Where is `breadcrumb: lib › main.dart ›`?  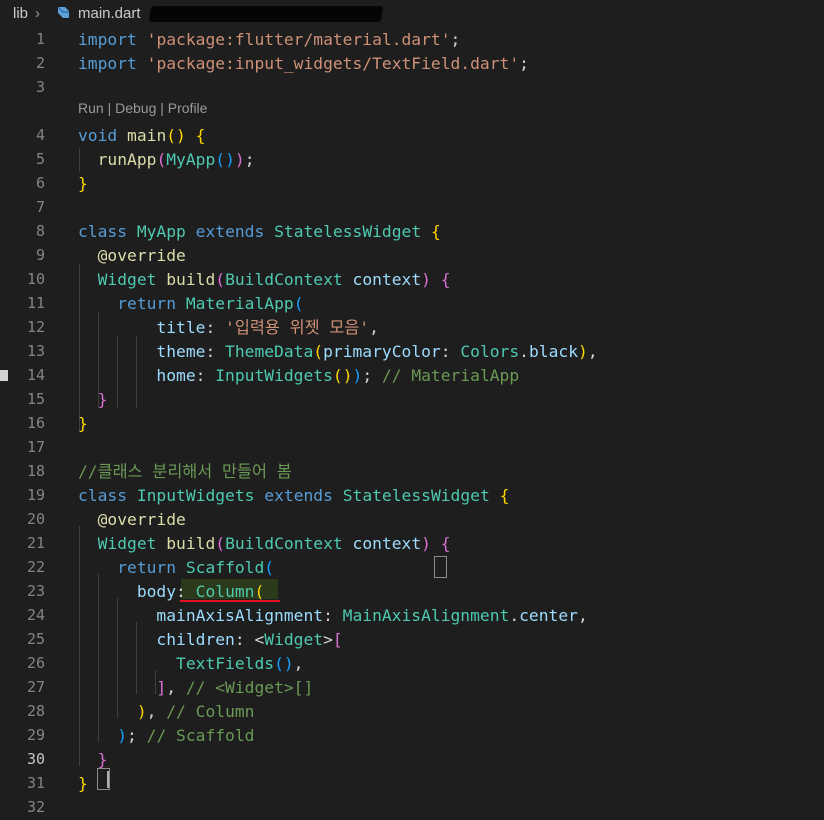
breadcrumb: lib › main.dart › is located at coordinates (412, 15).